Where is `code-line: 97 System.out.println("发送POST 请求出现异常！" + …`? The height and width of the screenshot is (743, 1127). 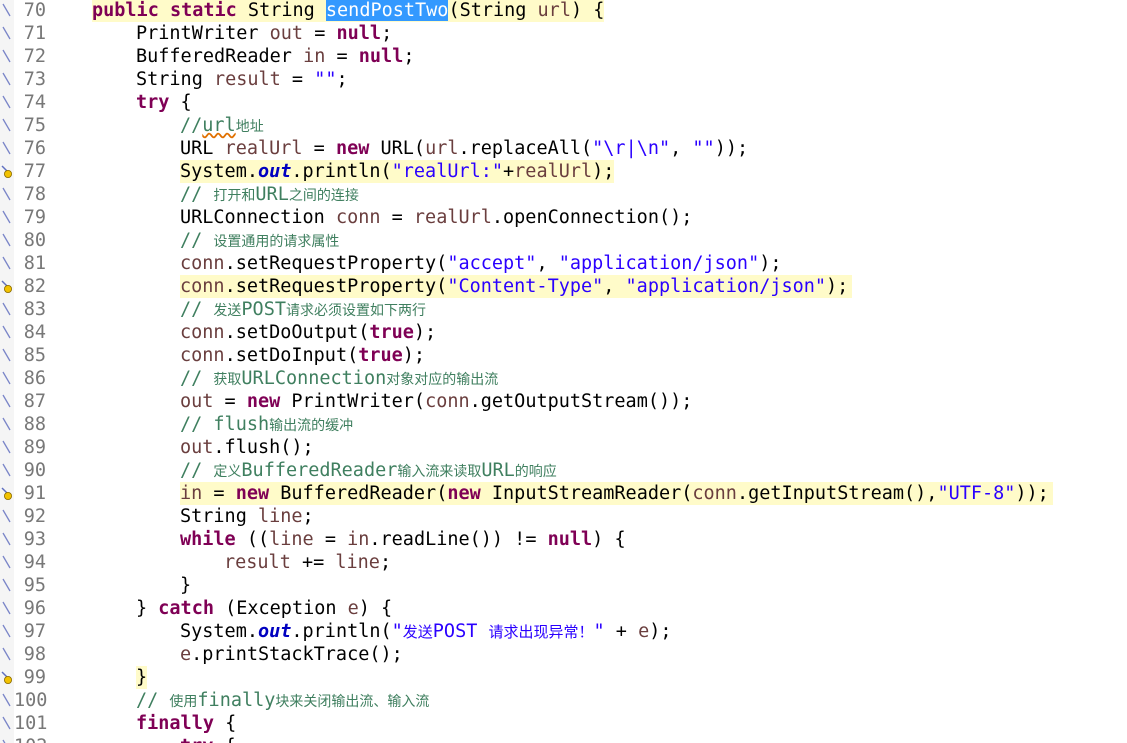 code-line: 97 System.out.println("发送POST 请求出现异常！" + … is located at coordinates (563, 631).